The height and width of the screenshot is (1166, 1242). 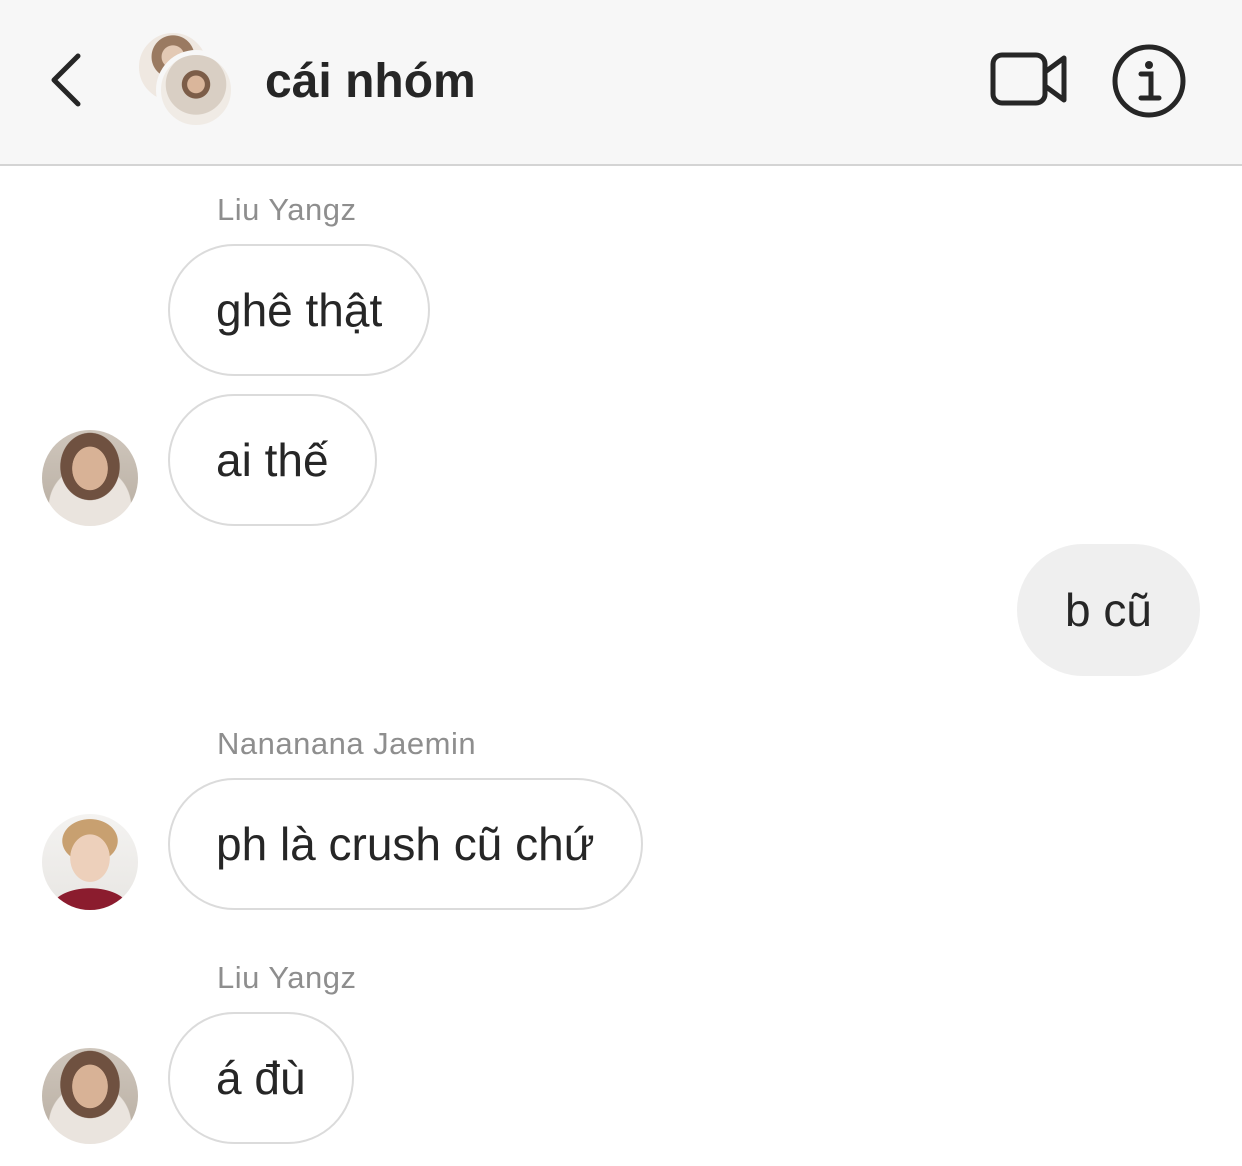 What do you see at coordinates (272, 460) in the screenshot?
I see `message-bubble: ai thế` at bounding box center [272, 460].